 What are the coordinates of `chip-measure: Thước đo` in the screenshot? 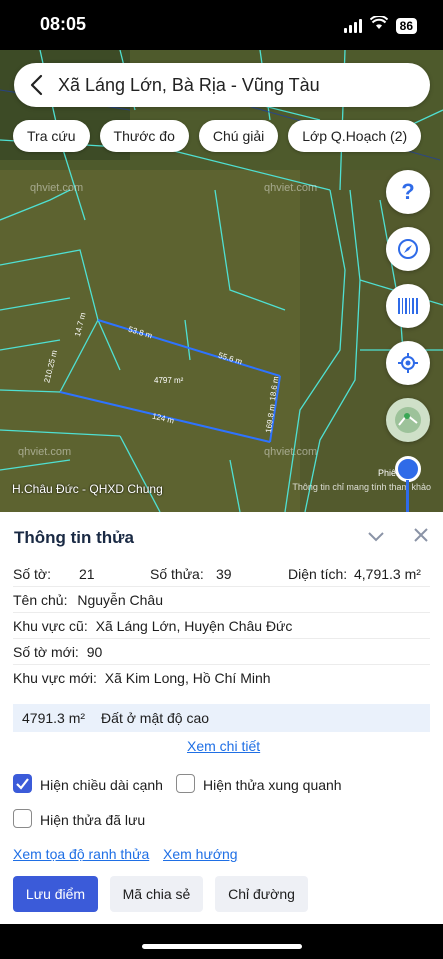 It's located at (144, 136).